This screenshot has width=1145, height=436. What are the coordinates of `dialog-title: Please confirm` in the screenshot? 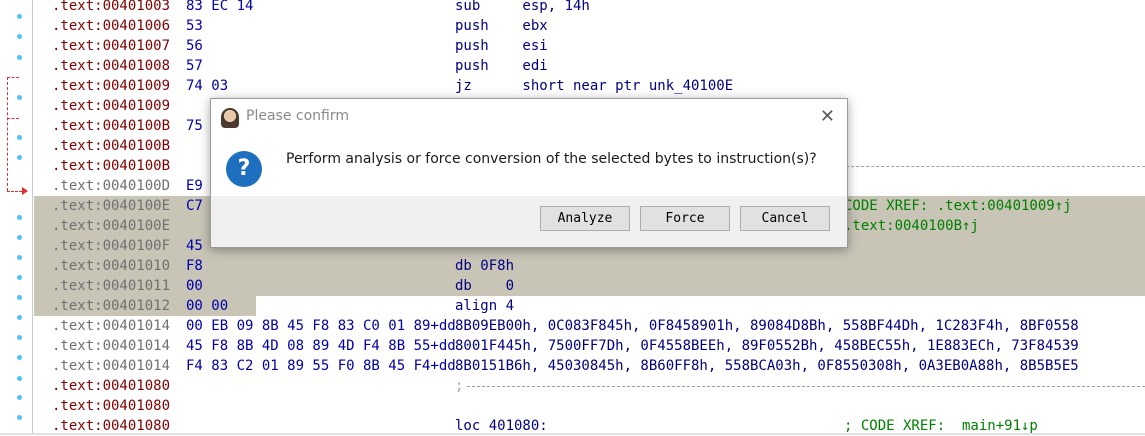 It's located at (297, 116).